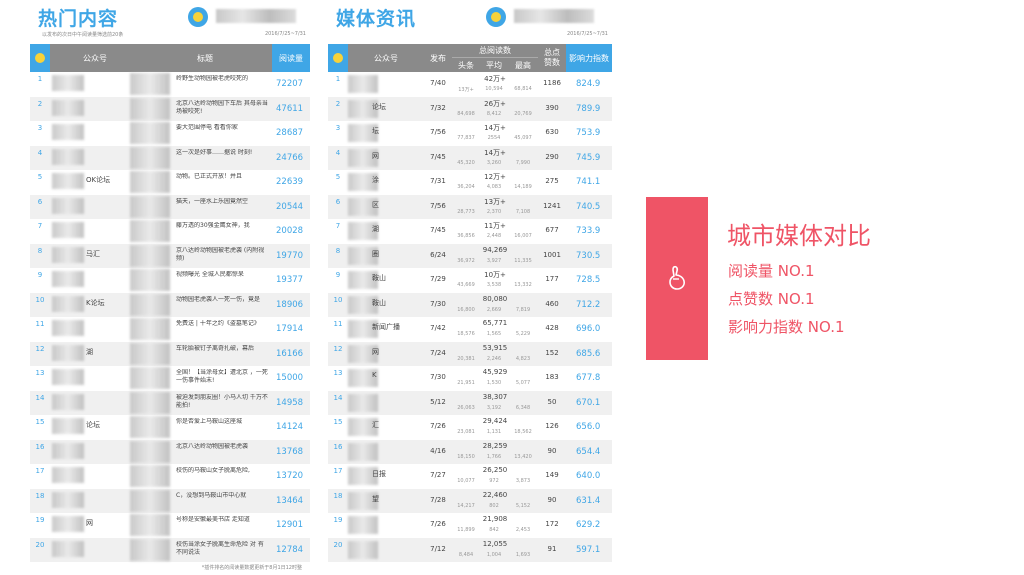  What do you see at coordinates (588, 427) in the screenshot?
I see `row-influence: 656.0` at bounding box center [588, 427].